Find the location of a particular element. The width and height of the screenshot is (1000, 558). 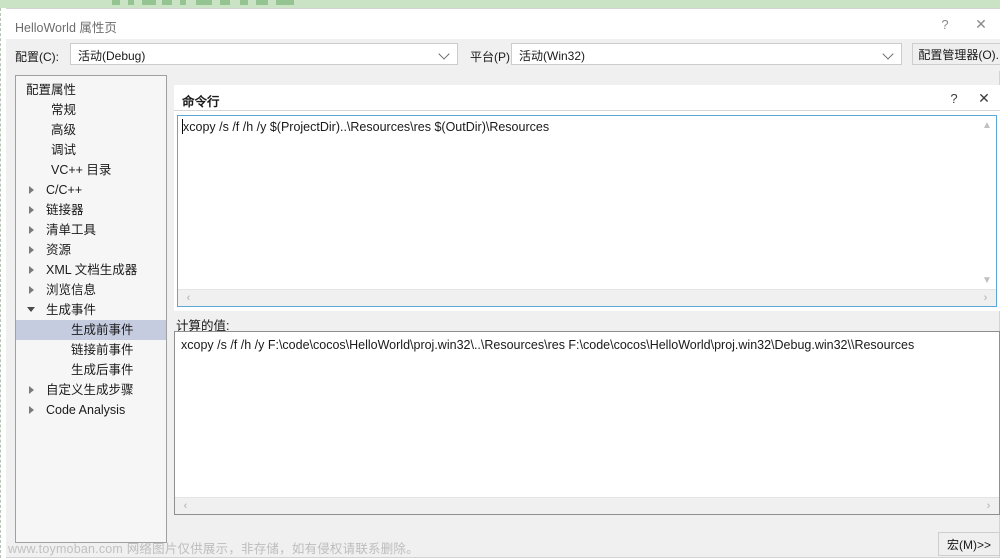

command-line-hscrollbar: ‹ › is located at coordinates (587, 297).